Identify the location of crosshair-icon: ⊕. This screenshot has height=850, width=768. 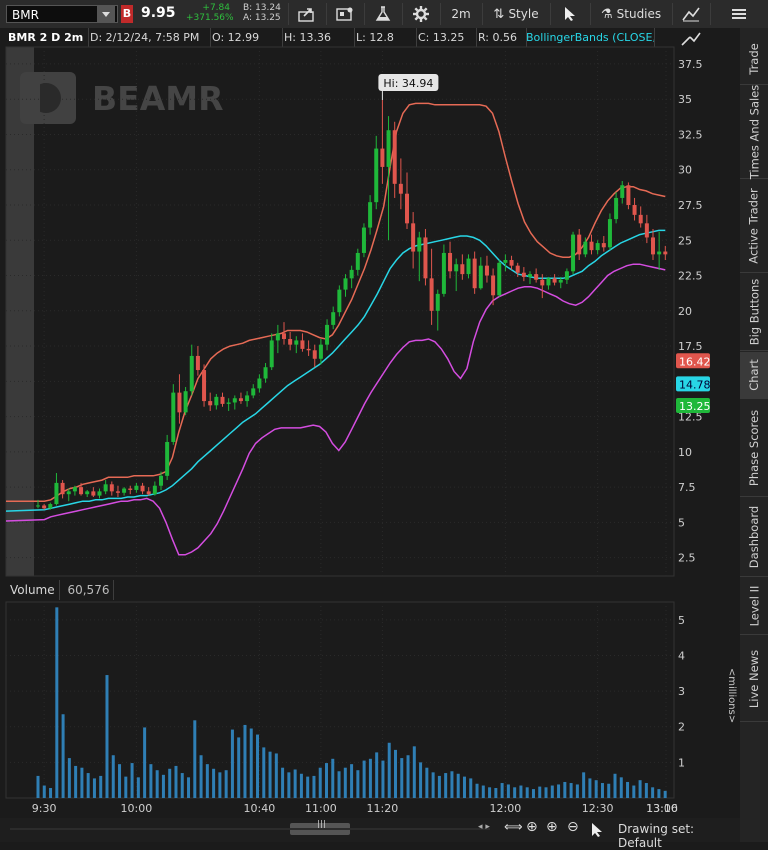
(532, 827).